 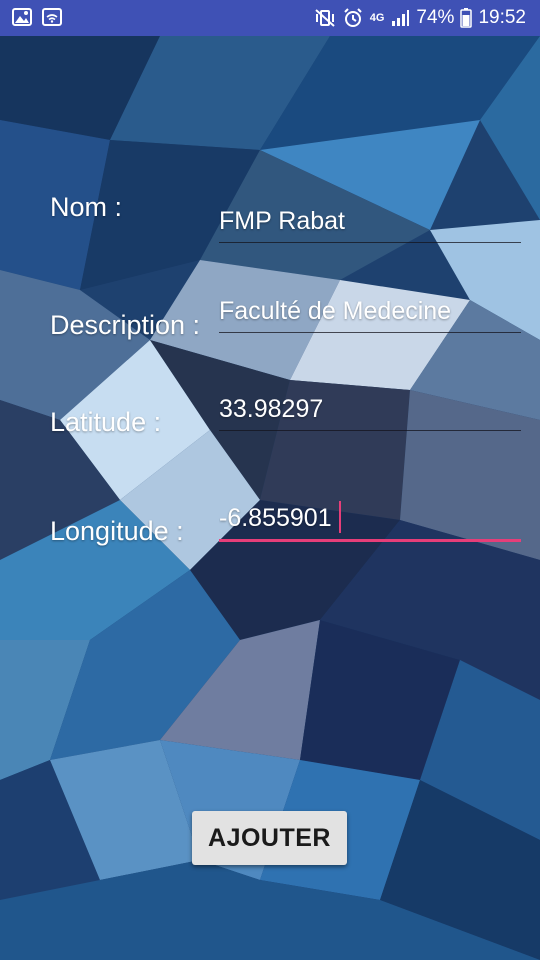 I want to click on longitude-field, so click(x=370, y=520).